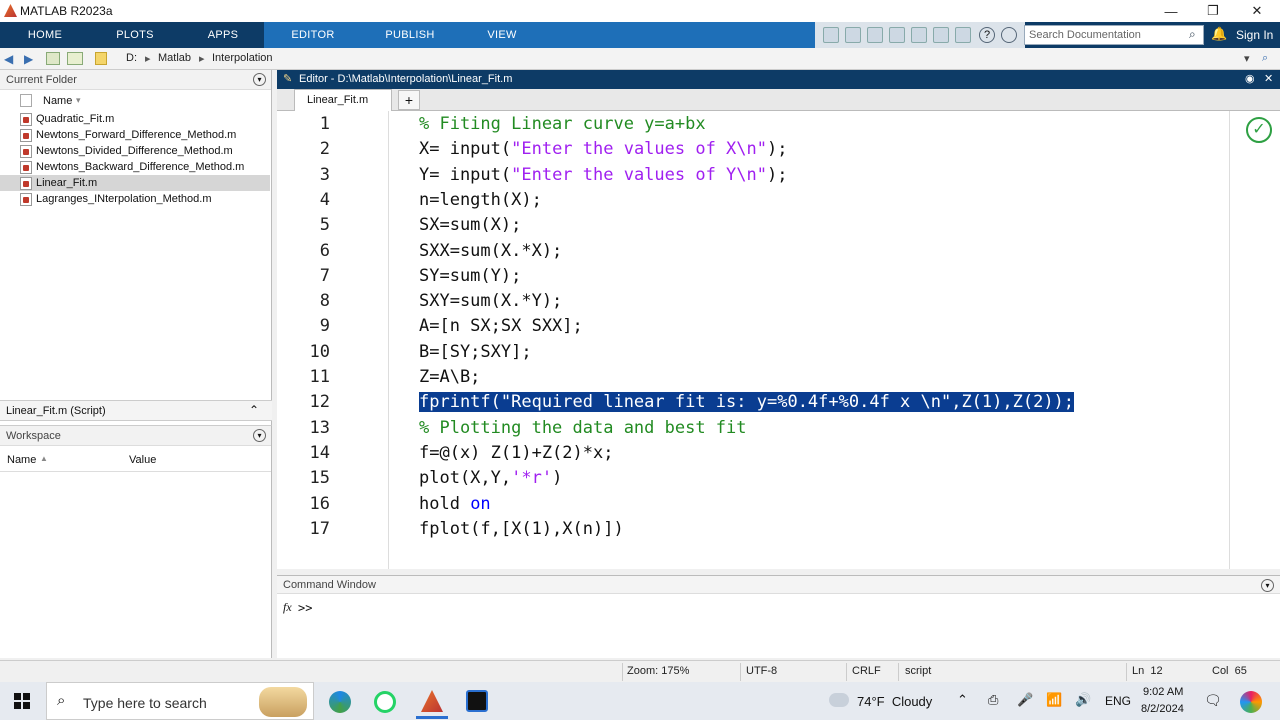 This screenshot has height=720, width=1280. What do you see at coordinates (313, 35) in the screenshot?
I see `tab-editor: EDITOR` at bounding box center [313, 35].